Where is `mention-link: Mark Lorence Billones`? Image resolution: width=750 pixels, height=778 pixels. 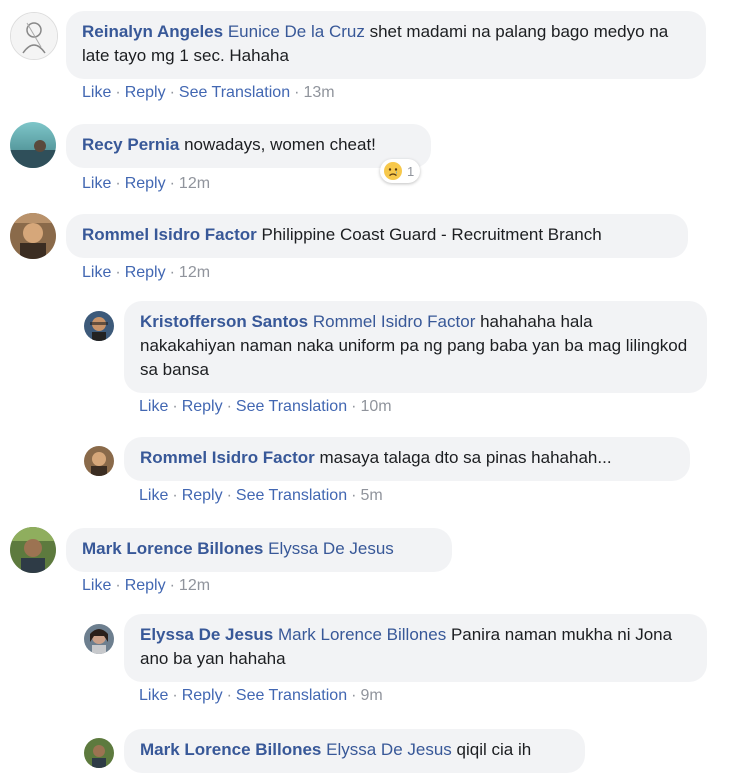
mention-link: Mark Lorence Billones is located at coordinates (362, 634).